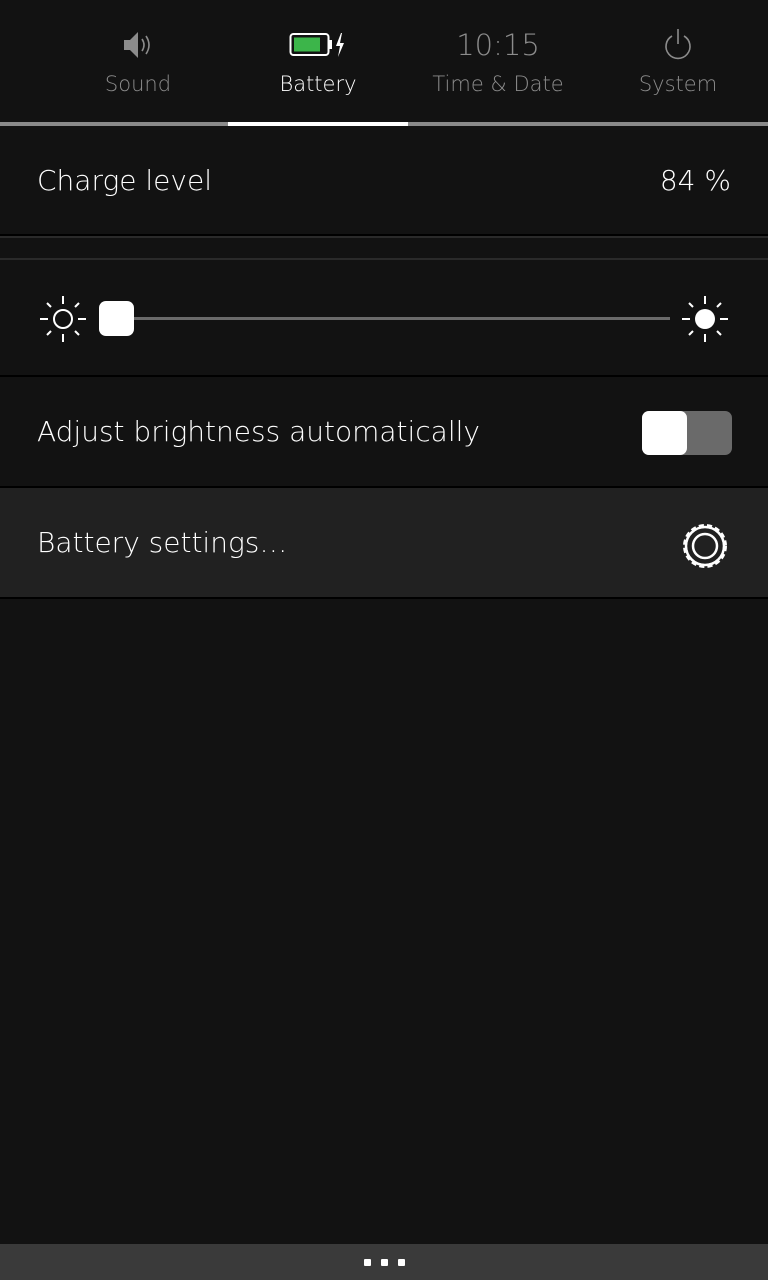 The height and width of the screenshot is (1280, 768). What do you see at coordinates (63, 321) in the screenshot?
I see `brightness-low-icon` at bounding box center [63, 321].